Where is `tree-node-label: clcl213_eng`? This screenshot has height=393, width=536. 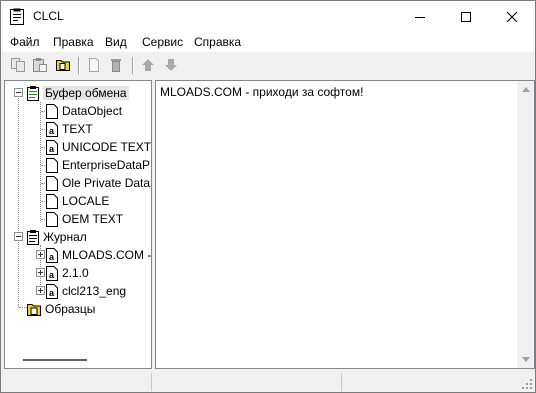
tree-node-label: clcl213_eng is located at coordinates (94, 291).